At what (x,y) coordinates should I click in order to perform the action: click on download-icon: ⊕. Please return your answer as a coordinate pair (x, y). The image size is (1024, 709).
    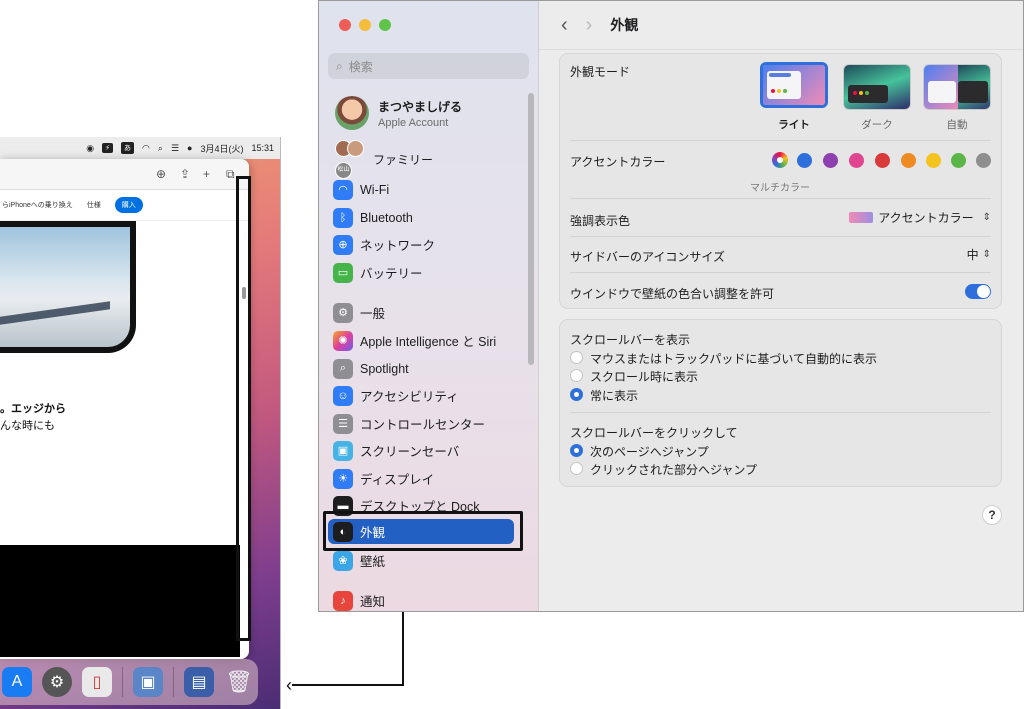
    Looking at the image, I should click on (161, 174).